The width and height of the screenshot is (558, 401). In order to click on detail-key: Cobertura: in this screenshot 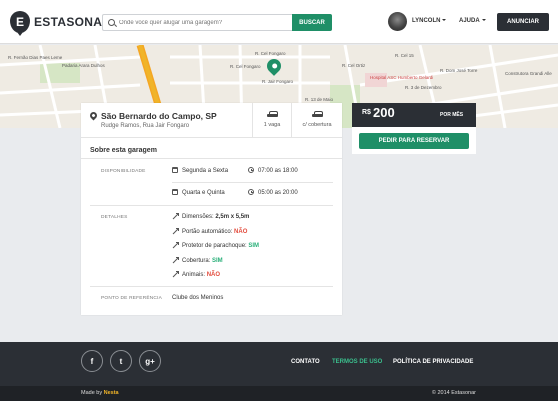, I will do `click(197, 261)`.